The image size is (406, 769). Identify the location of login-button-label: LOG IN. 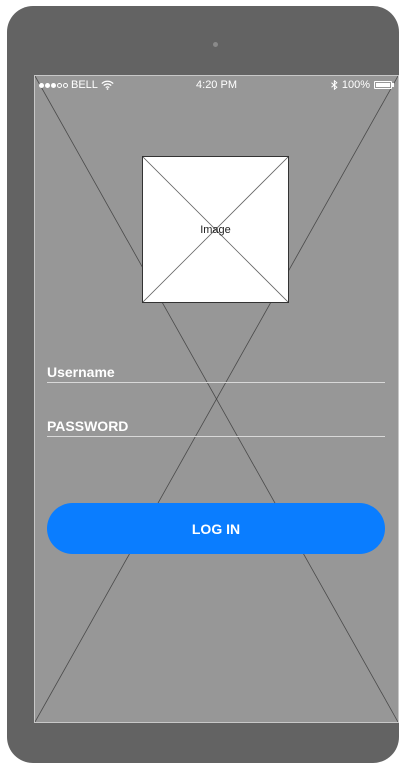
(216, 528).